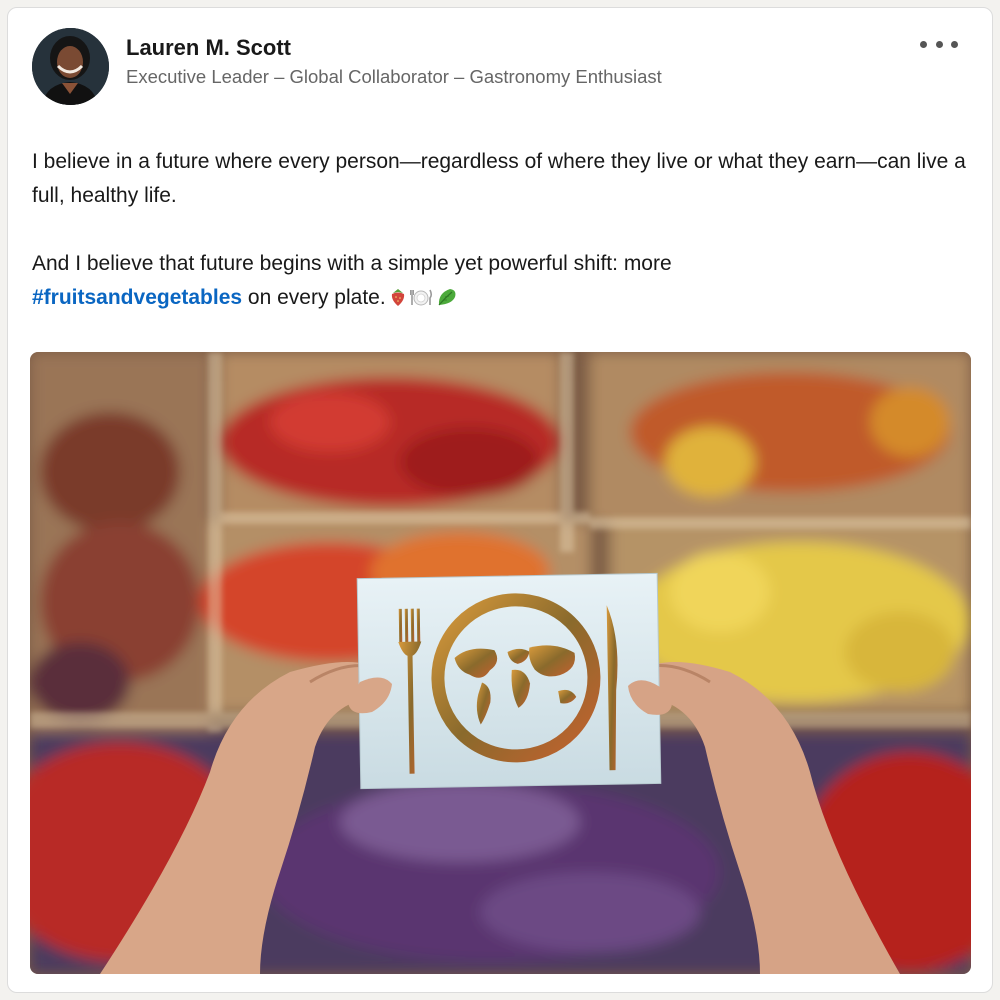  I want to click on author-avatar, so click(70, 66).